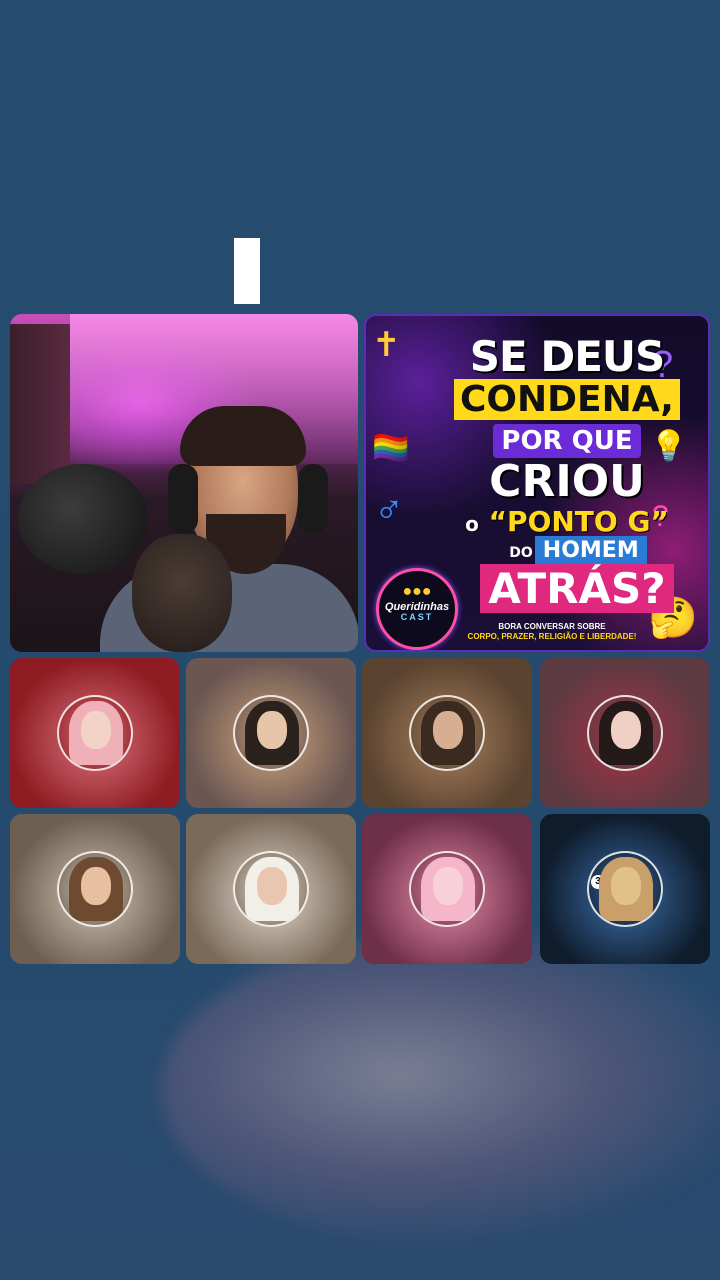 The width and height of the screenshot is (720, 1280). I want to click on headphone-right, so click(313, 499).